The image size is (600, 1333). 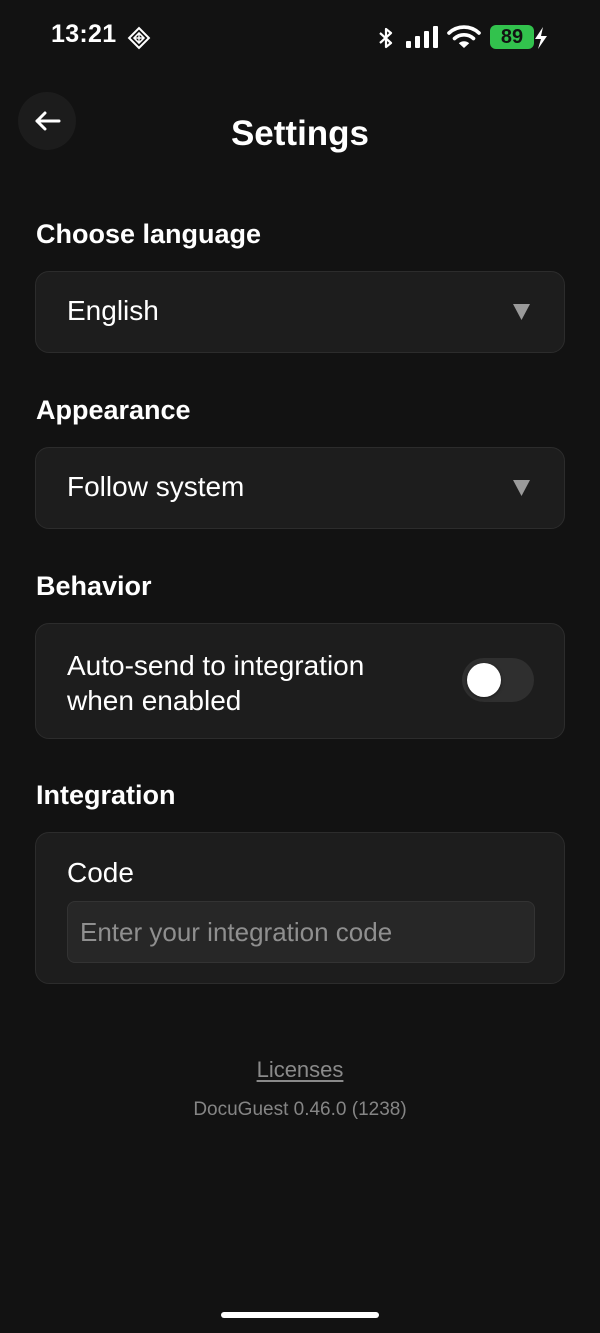 What do you see at coordinates (484, 680) in the screenshot?
I see `toggle-knob` at bounding box center [484, 680].